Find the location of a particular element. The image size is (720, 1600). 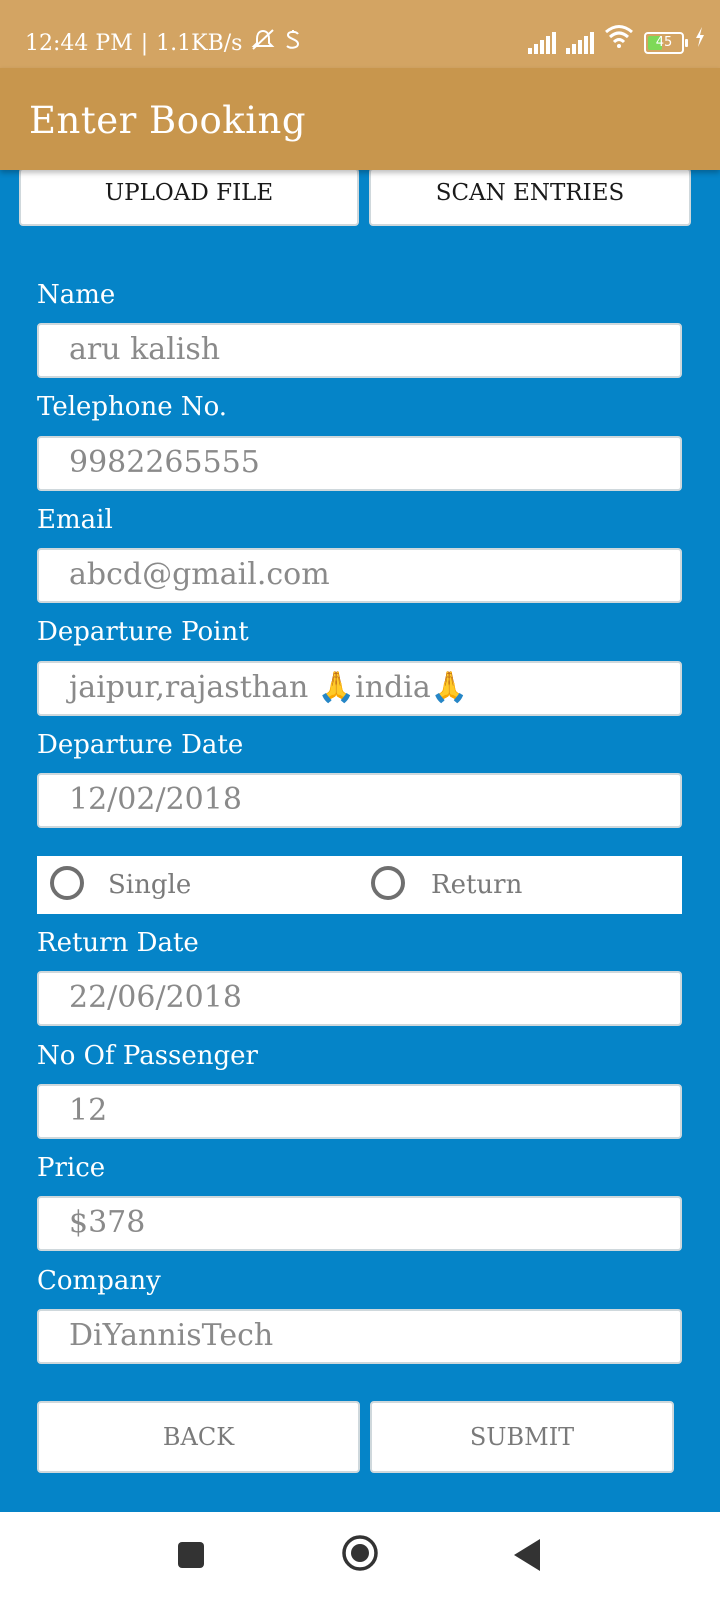

upload-file-label: UPLOAD FILE is located at coordinates (189, 193).